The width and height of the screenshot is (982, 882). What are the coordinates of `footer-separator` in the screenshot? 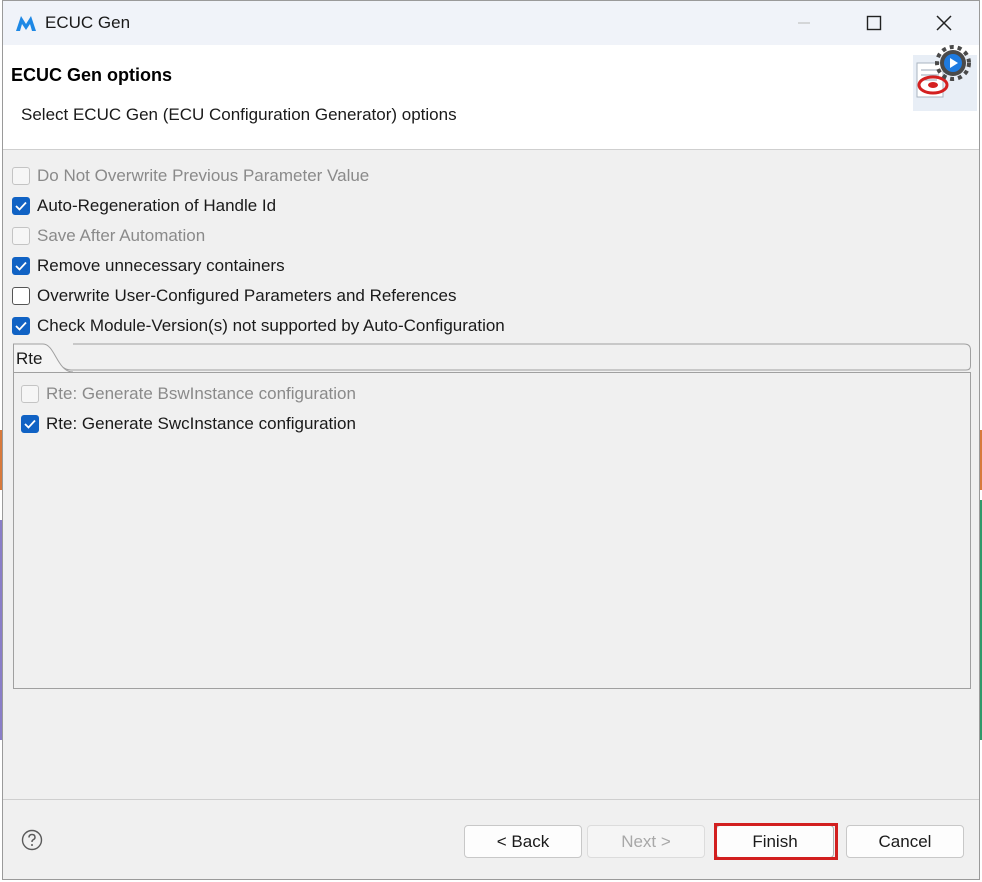 It's located at (491, 799).